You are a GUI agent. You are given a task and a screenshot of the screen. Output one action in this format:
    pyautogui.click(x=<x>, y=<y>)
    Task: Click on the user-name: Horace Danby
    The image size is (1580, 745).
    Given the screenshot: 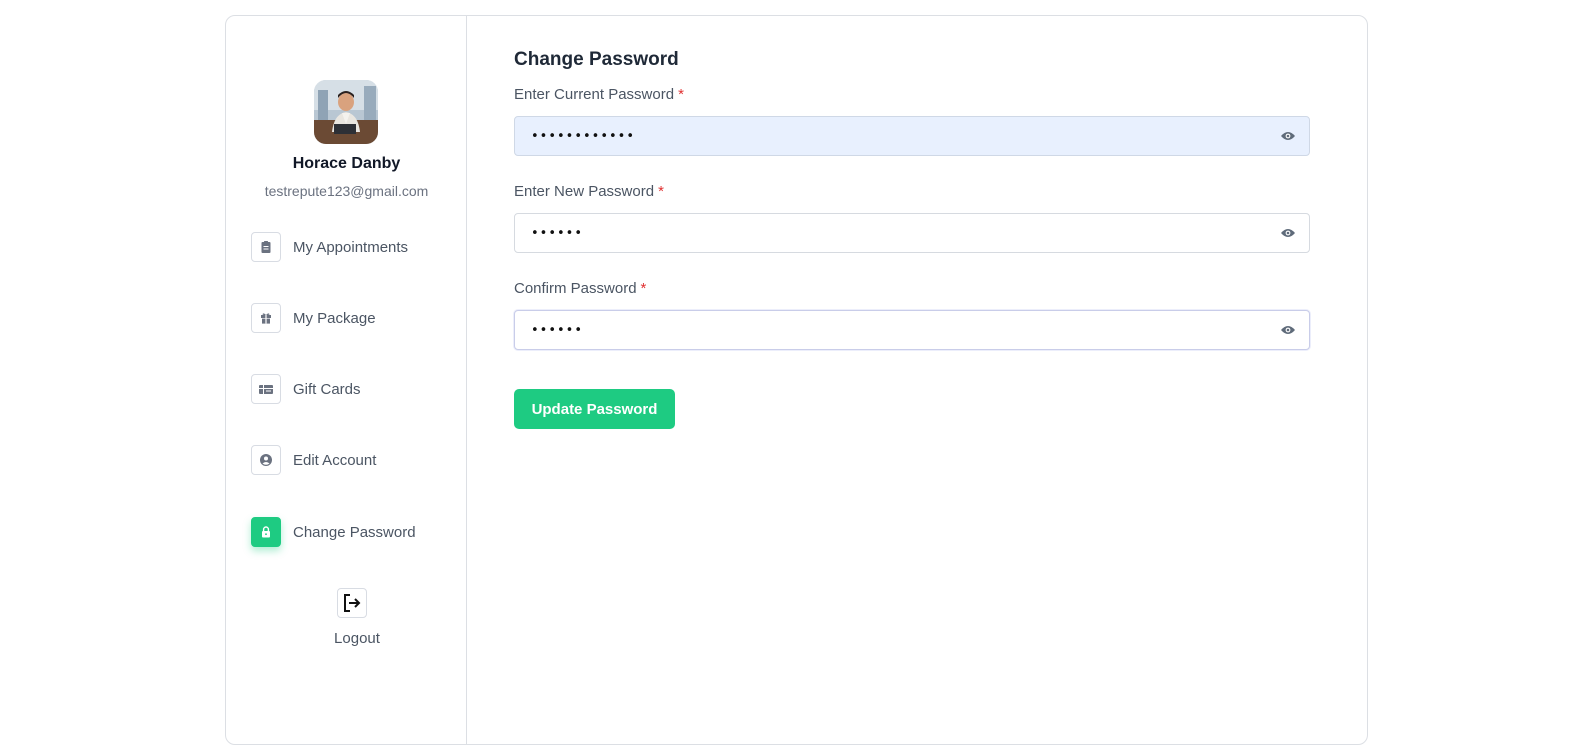 What is the action you would take?
    pyautogui.click(x=346, y=163)
    